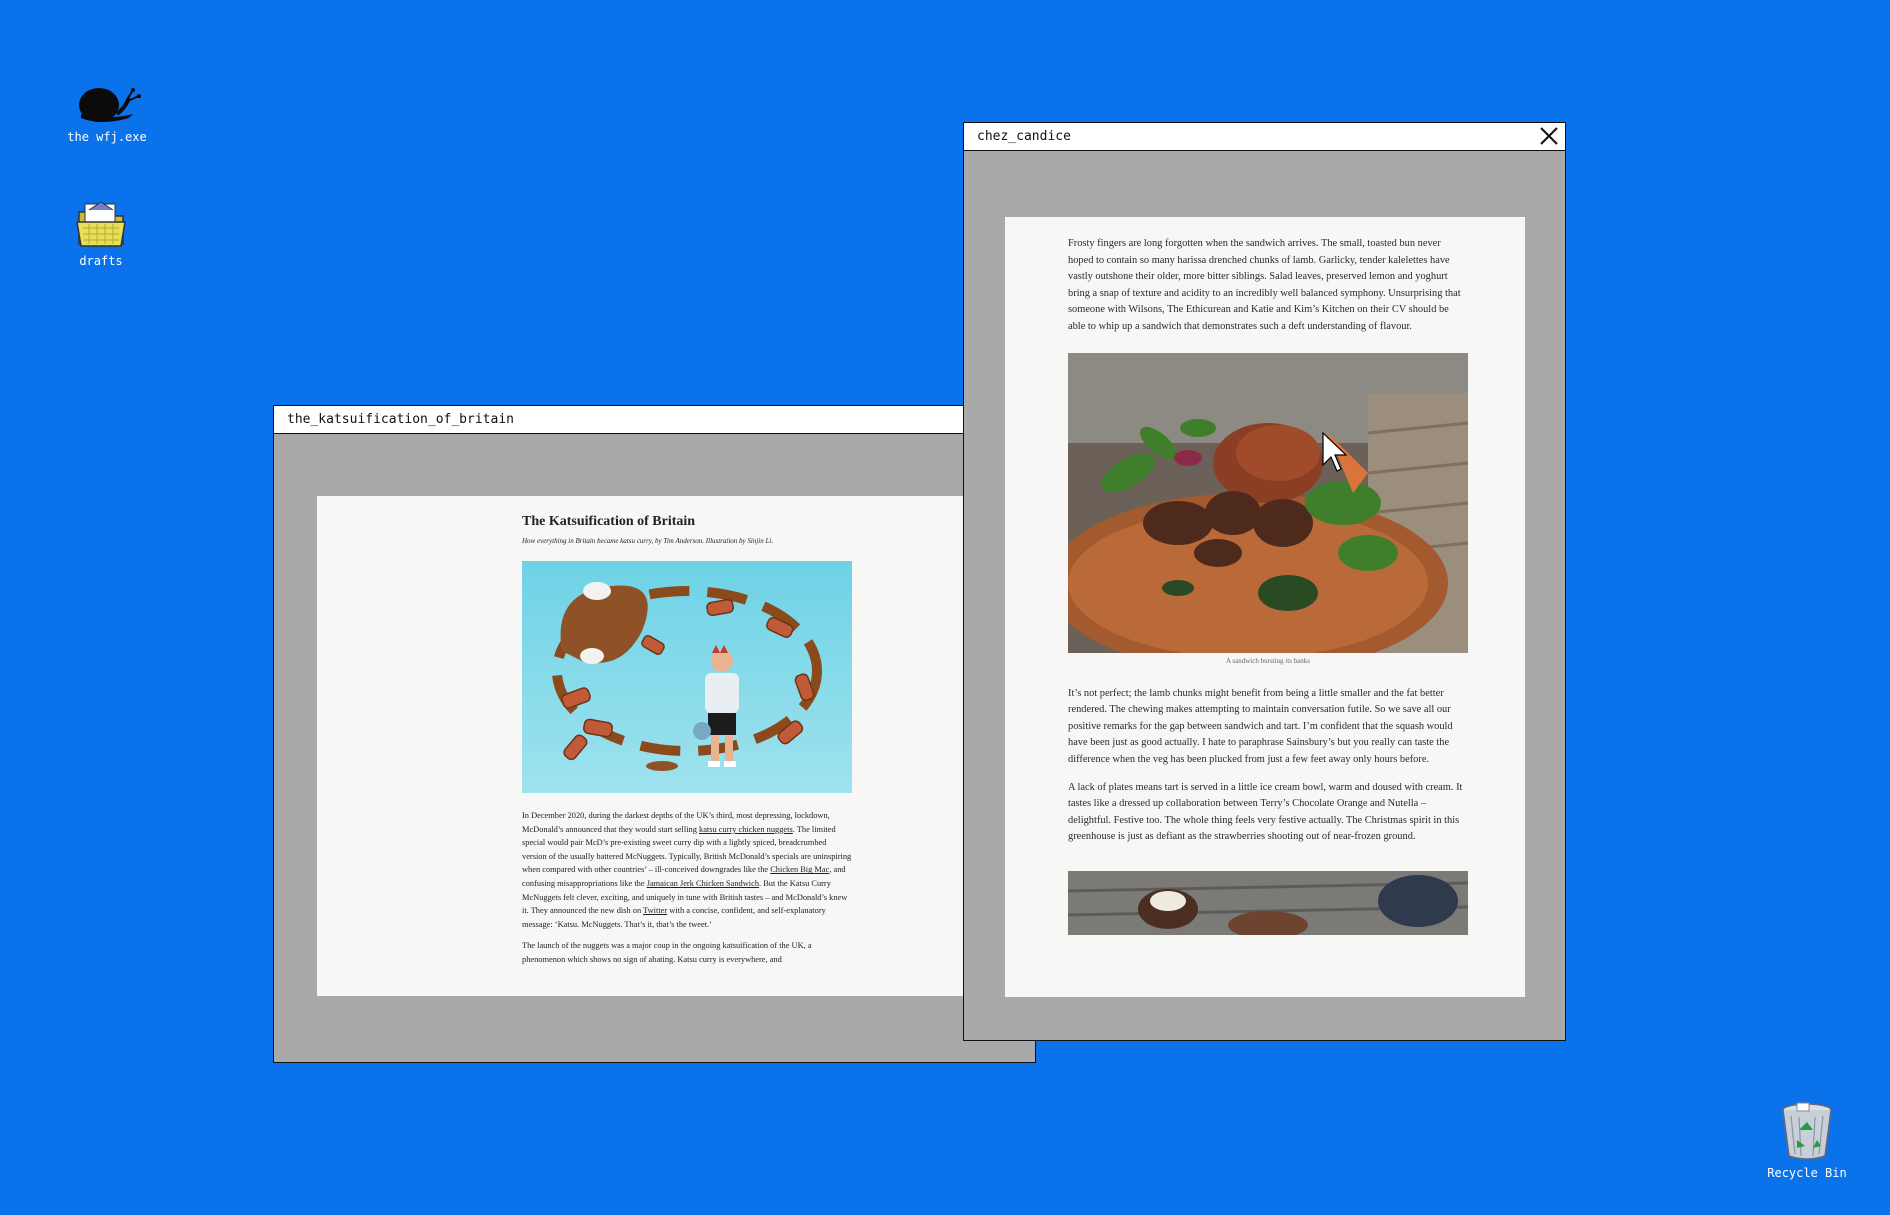  What do you see at coordinates (655, 910) in the screenshot?
I see `link-twitter: Twitter` at bounding box center [655, 910].